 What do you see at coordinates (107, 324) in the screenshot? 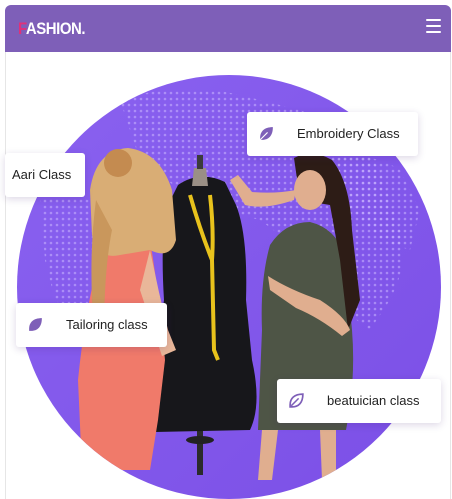
I see `card-label: Tailoring class` at bounding box center [107, 324].